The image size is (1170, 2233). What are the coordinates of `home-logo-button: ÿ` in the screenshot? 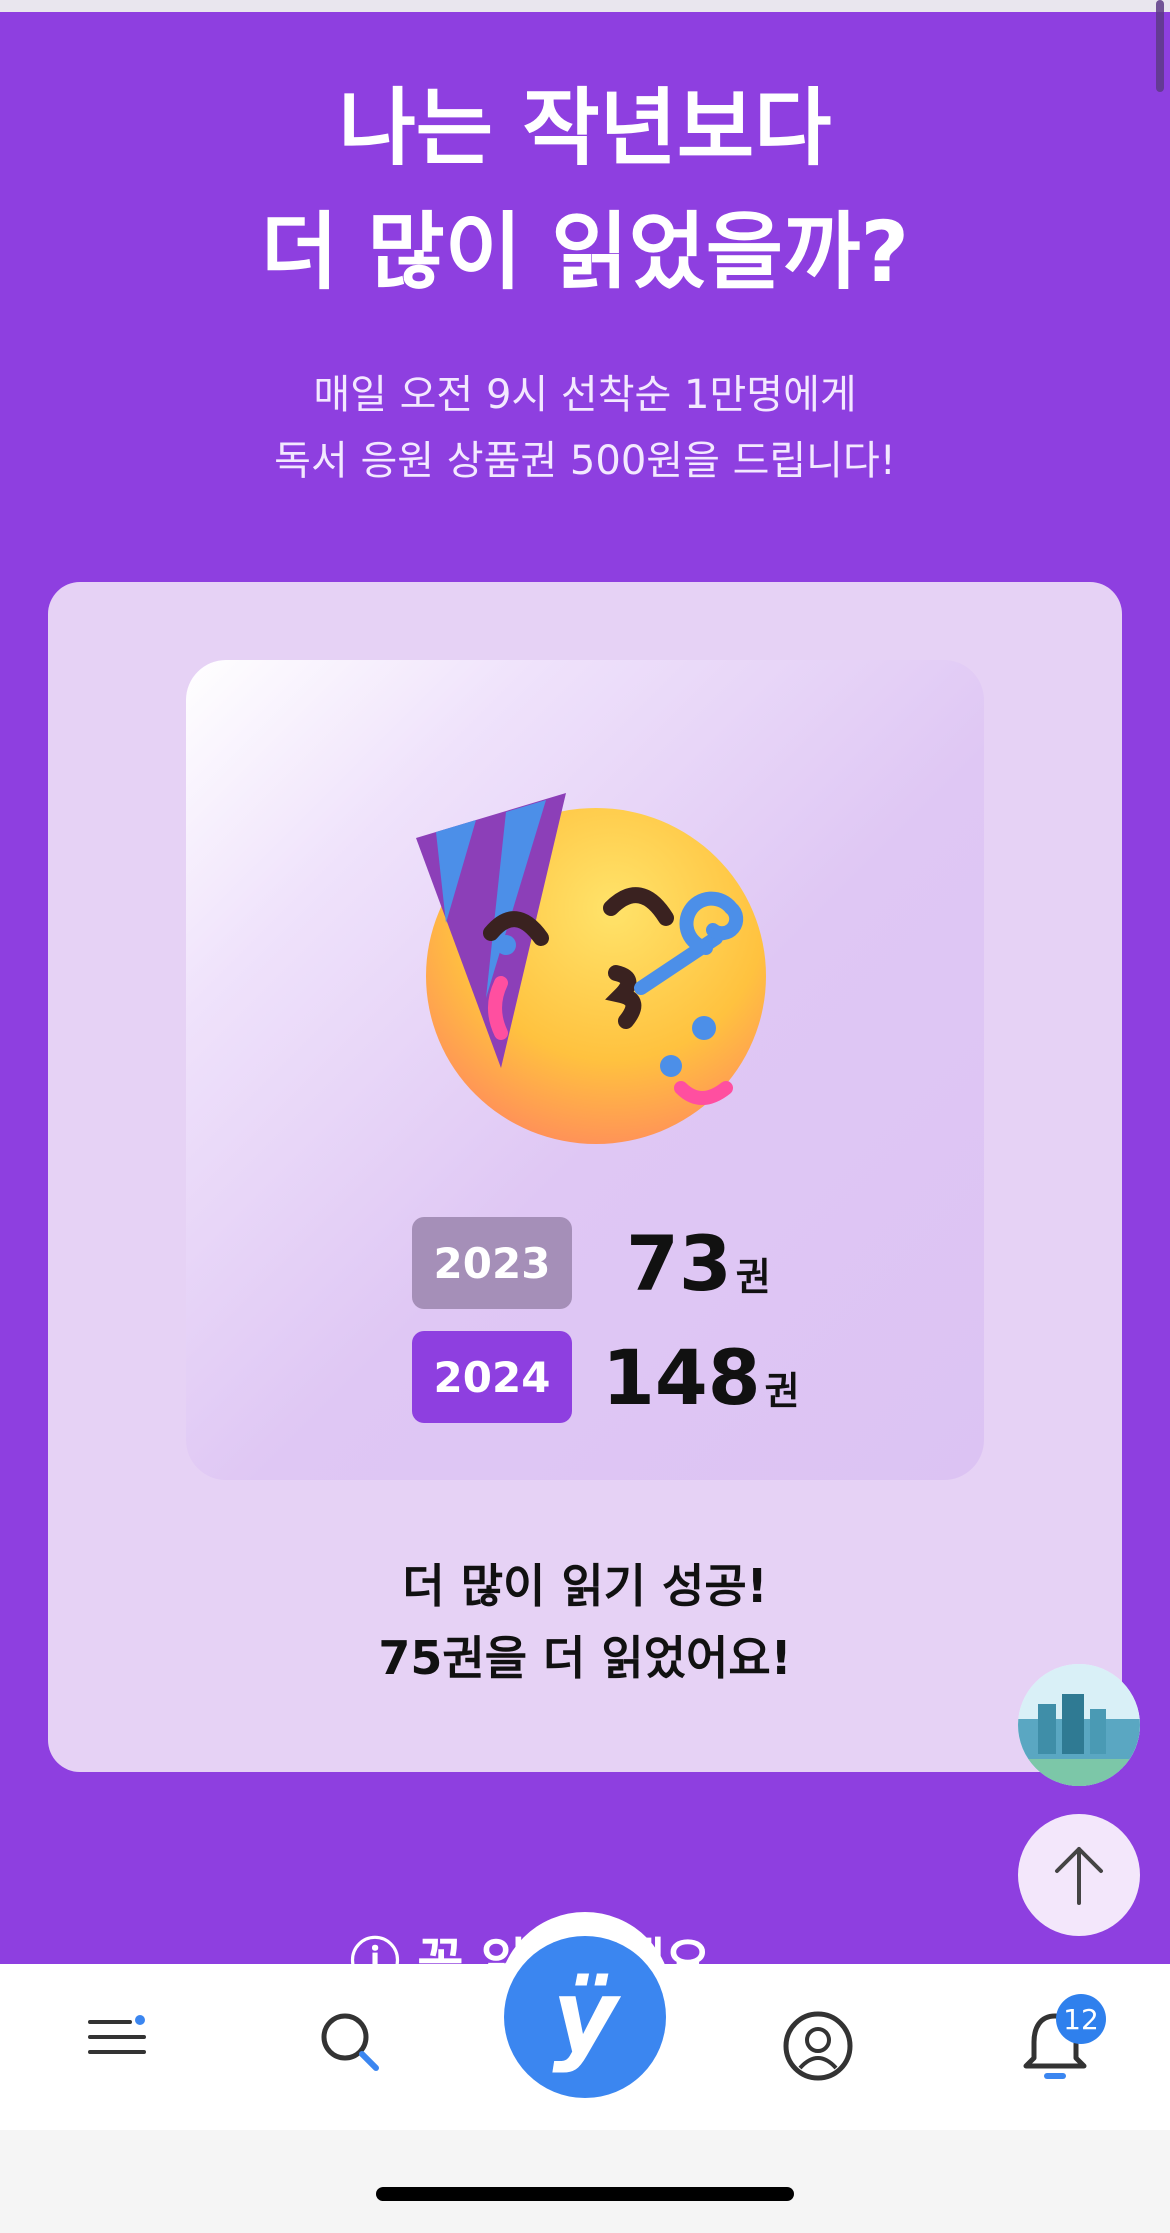 It's located at (585, 2017).